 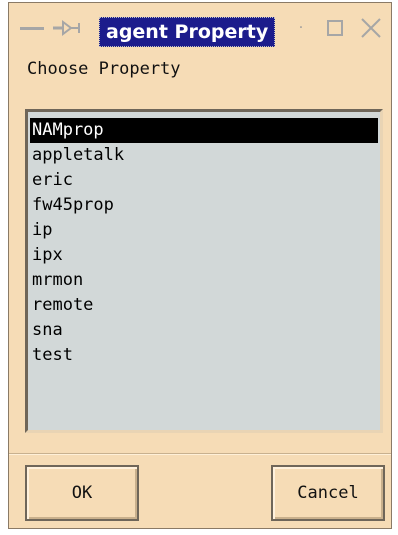 What do you see at coordinates (204, 255) in the screenshot?
I see `list-item: ipx` at bounding box center [204, 255].